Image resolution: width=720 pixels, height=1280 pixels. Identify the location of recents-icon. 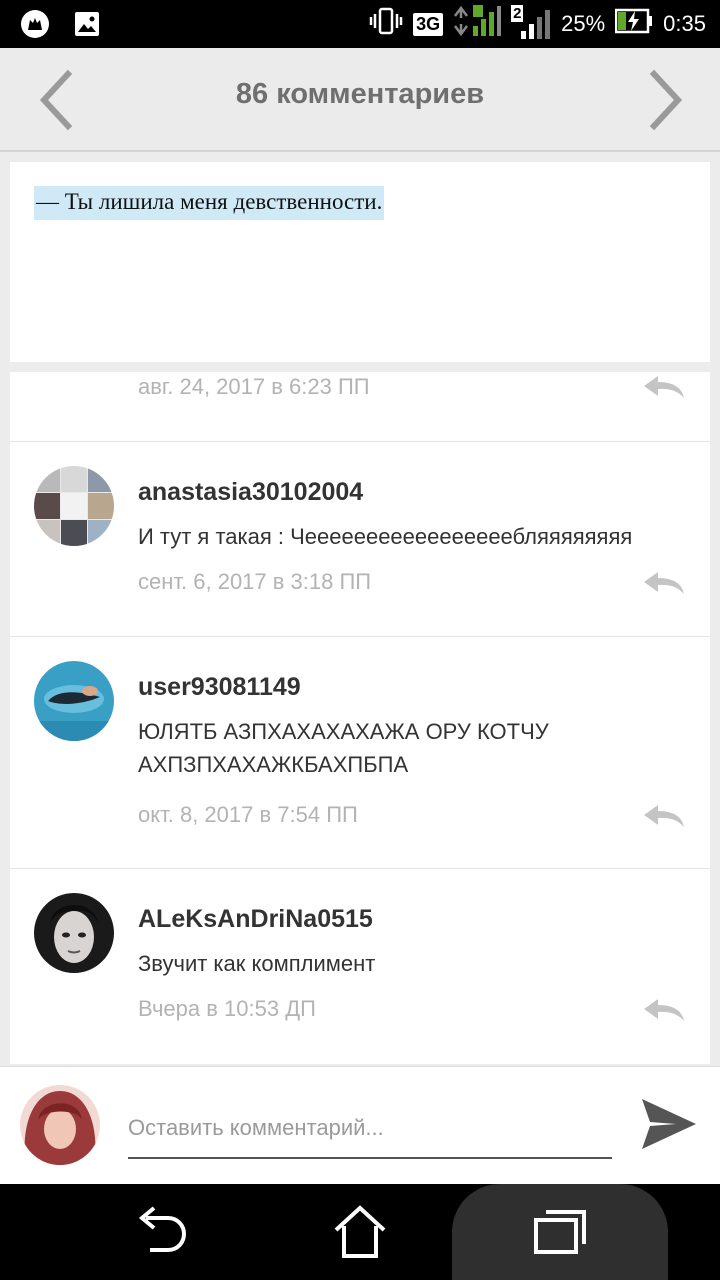
(560, 1232).